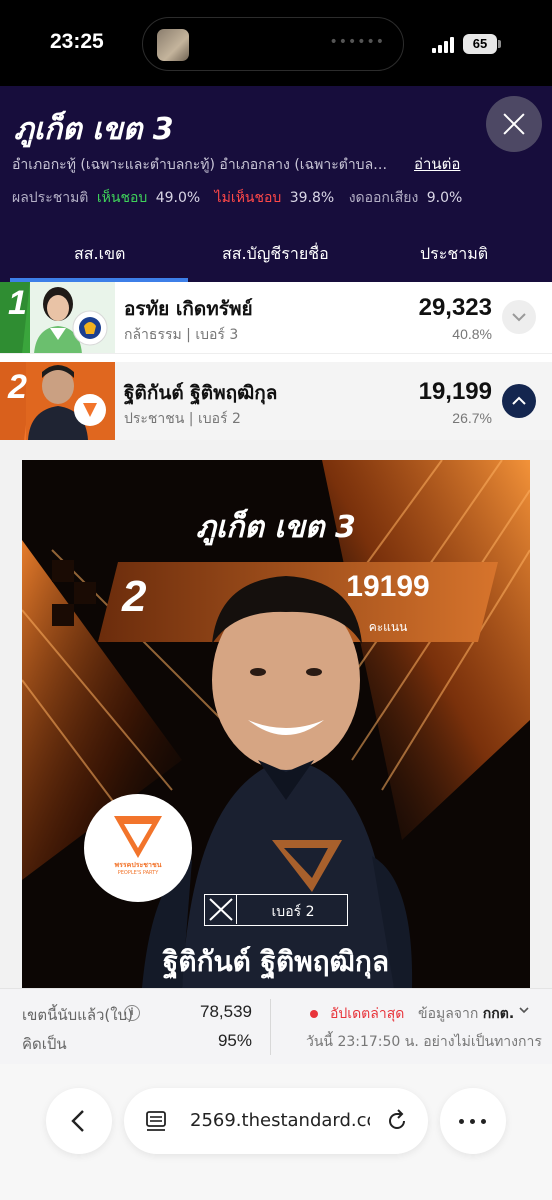  What do you see at coordinates (17, 387) in the screenshot?
I see `candidate-rank: 2` at bounding box center [17, 387].